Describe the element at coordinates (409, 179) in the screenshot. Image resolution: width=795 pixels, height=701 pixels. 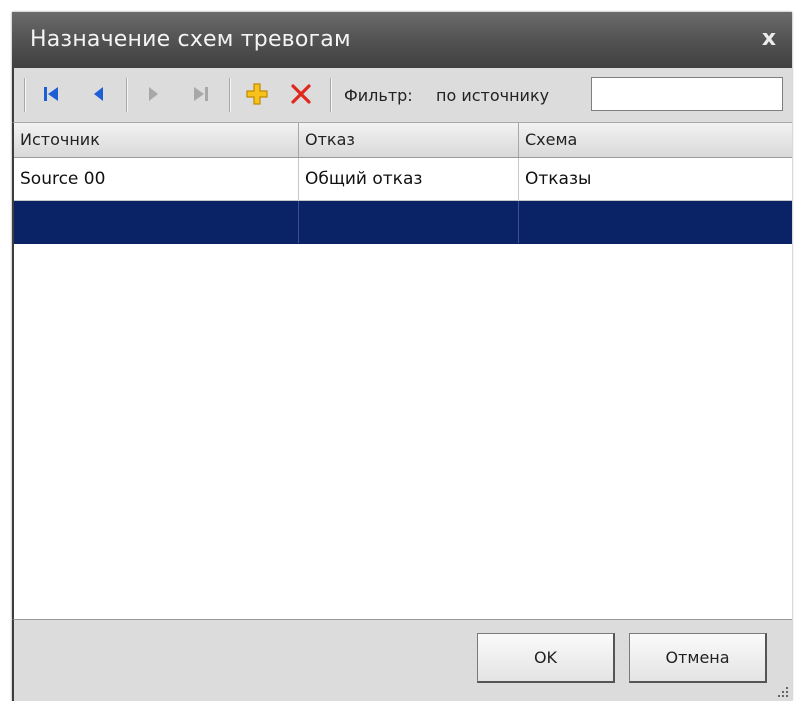
I see `cell-failure: Общий отказ` at that location.